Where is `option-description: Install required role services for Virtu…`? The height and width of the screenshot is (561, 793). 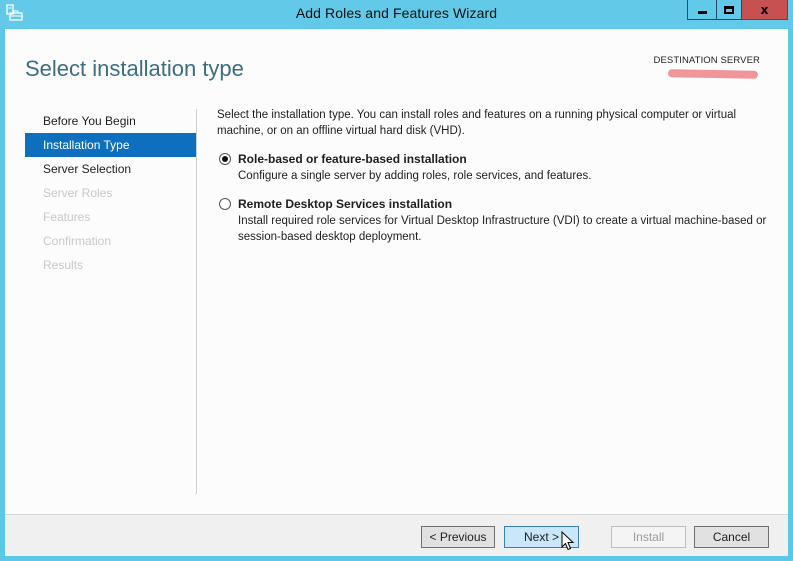
option-description: Install required role services for Virtu… is located at coordinates (502, 229).